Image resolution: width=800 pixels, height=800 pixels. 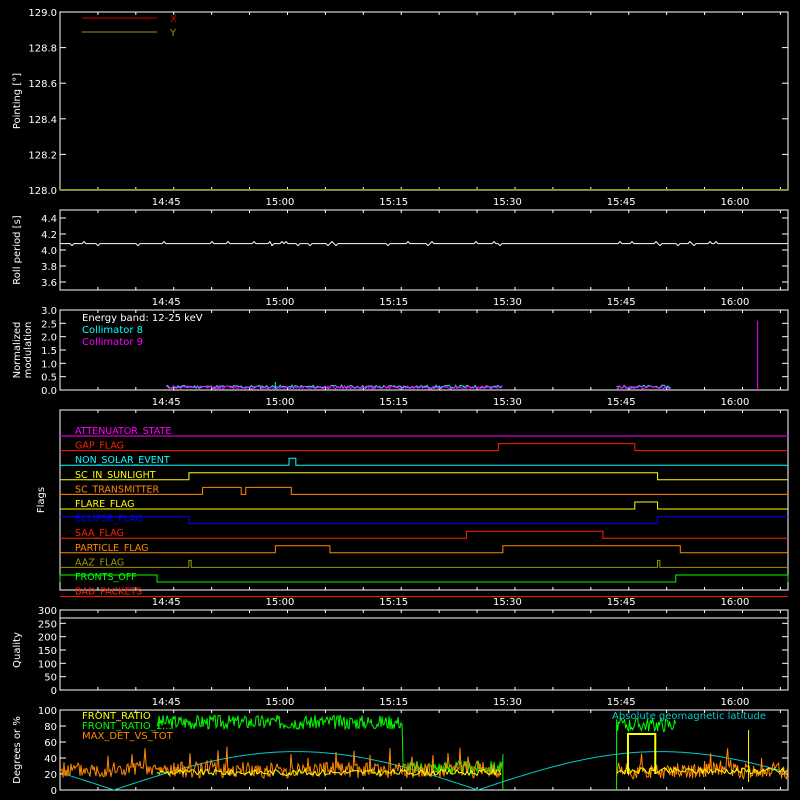 I want to click on ratios-ytick-label: 60, so click(x=50, y=743).